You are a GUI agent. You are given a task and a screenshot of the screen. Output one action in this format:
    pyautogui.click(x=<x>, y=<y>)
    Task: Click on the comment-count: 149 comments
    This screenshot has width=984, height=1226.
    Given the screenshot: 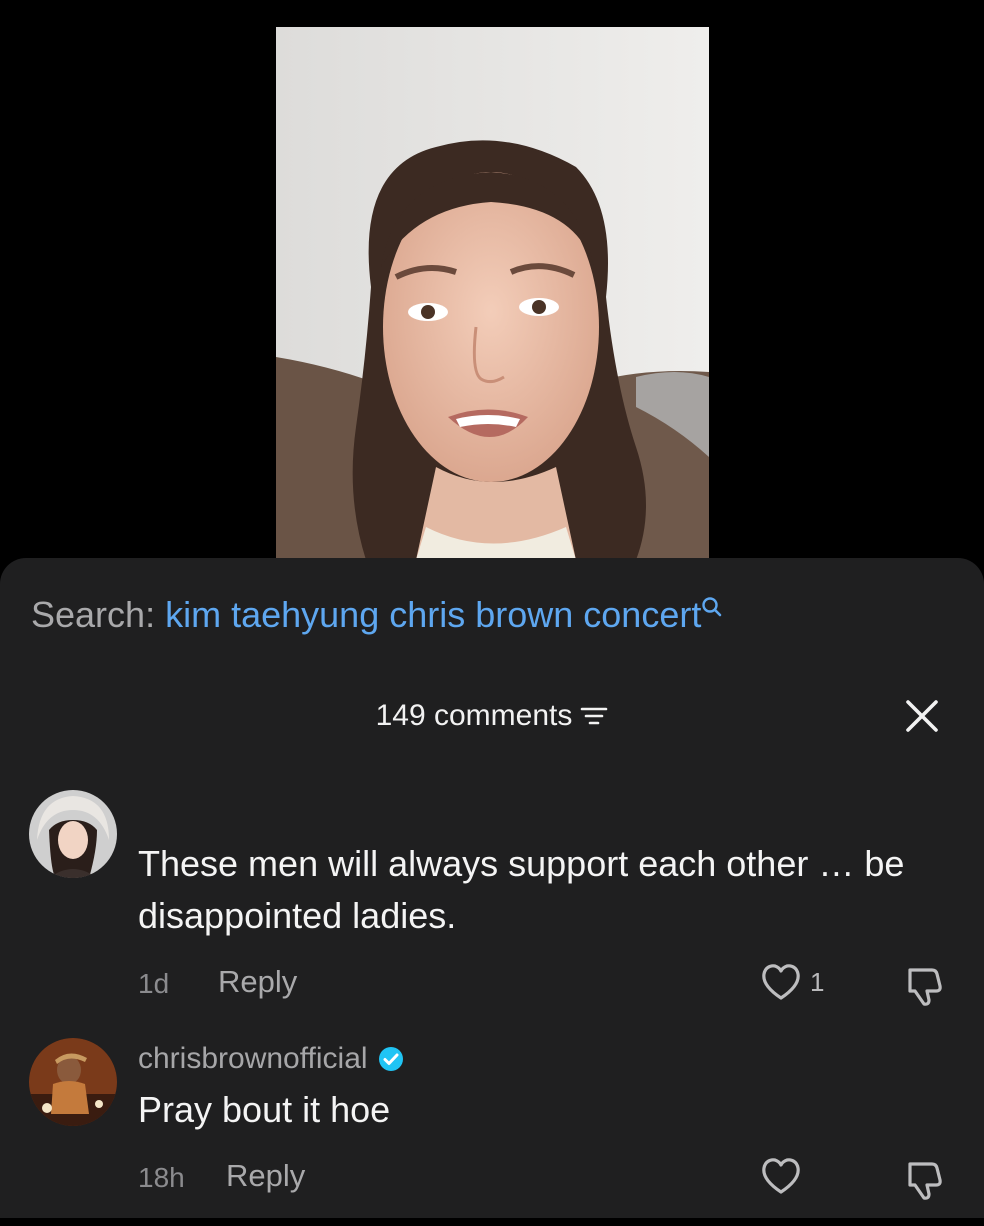 What is the action you would take?
    pyautogui.click(x=474, y=715)
    